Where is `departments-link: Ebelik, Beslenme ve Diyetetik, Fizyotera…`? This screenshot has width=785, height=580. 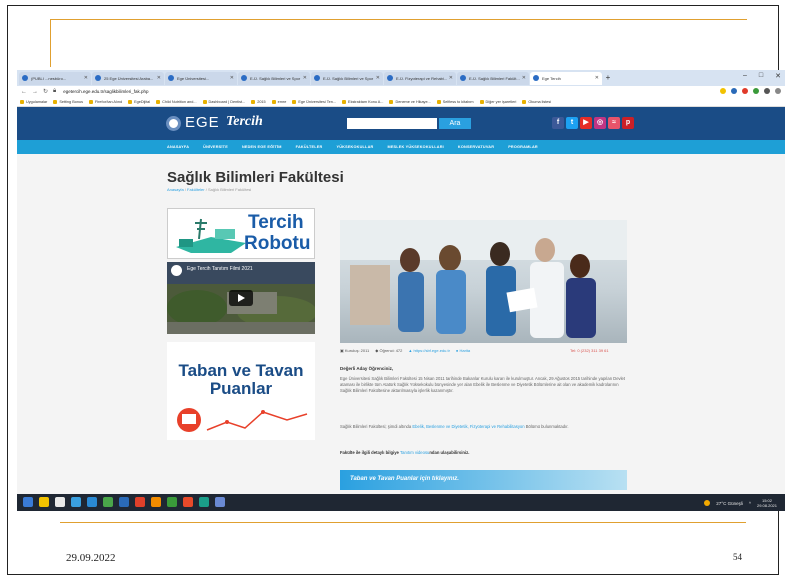 departments-link: Ebelik, Beslenme ve Diyetetik, Fizyotera… is located at coordinates (468, 426).